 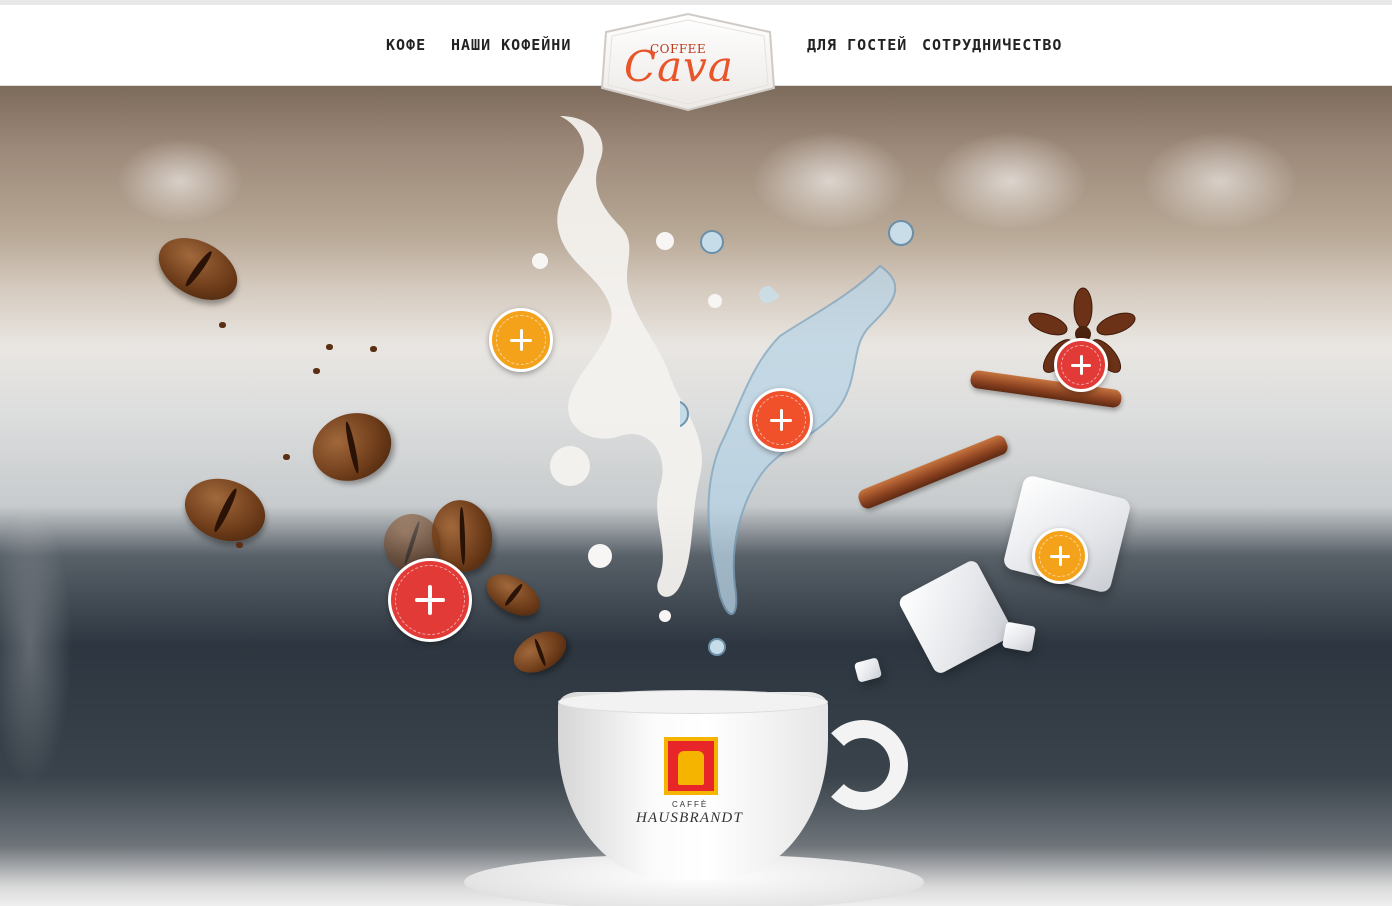 I want to click on hotspot-water-button, so click(x=781, y=420).